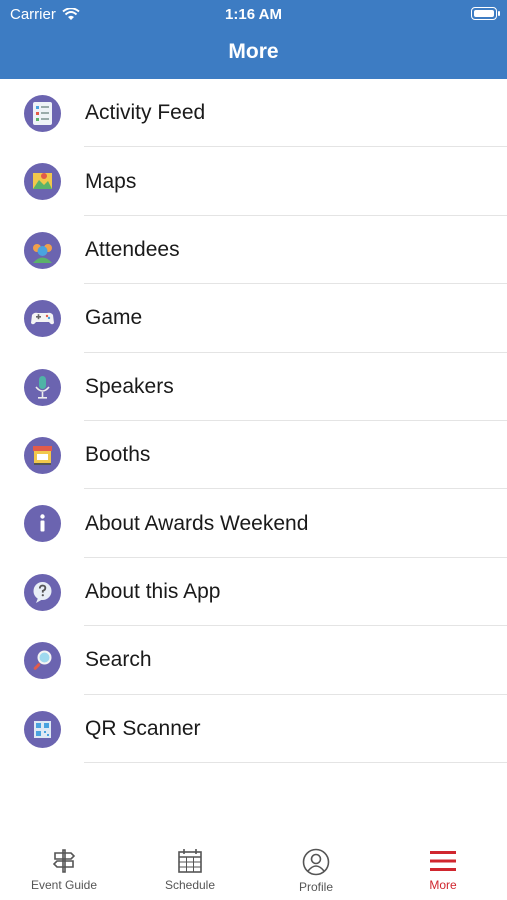 This screenshot has height=900, width=507. I want to click on menu-item-attendees: Attendees, so click(253, 250).